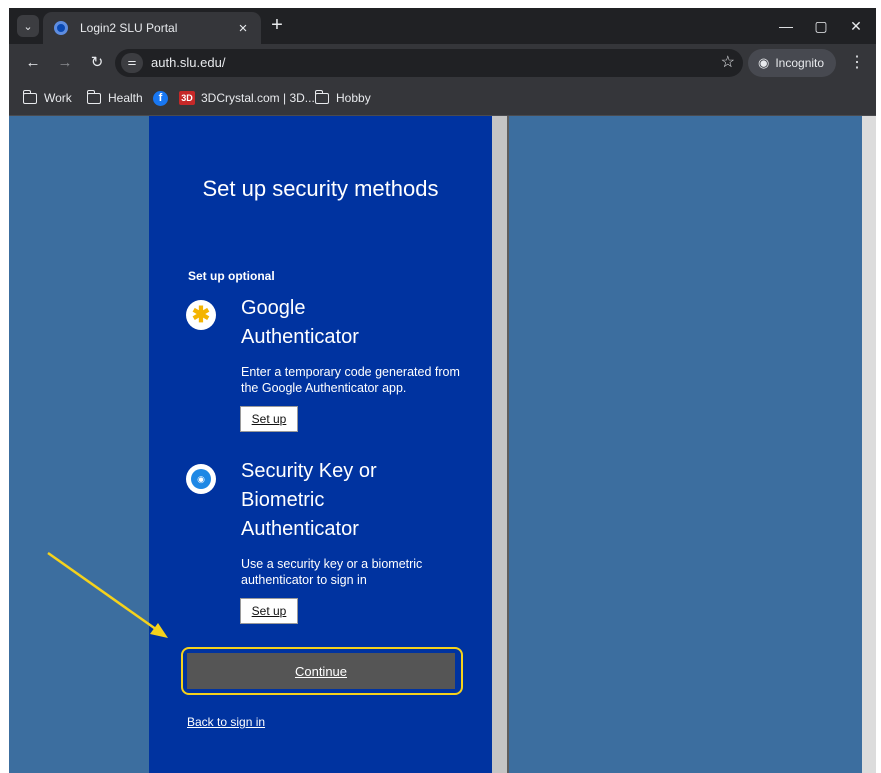  I want to click on panel-scrollbar, so click(499, 444).